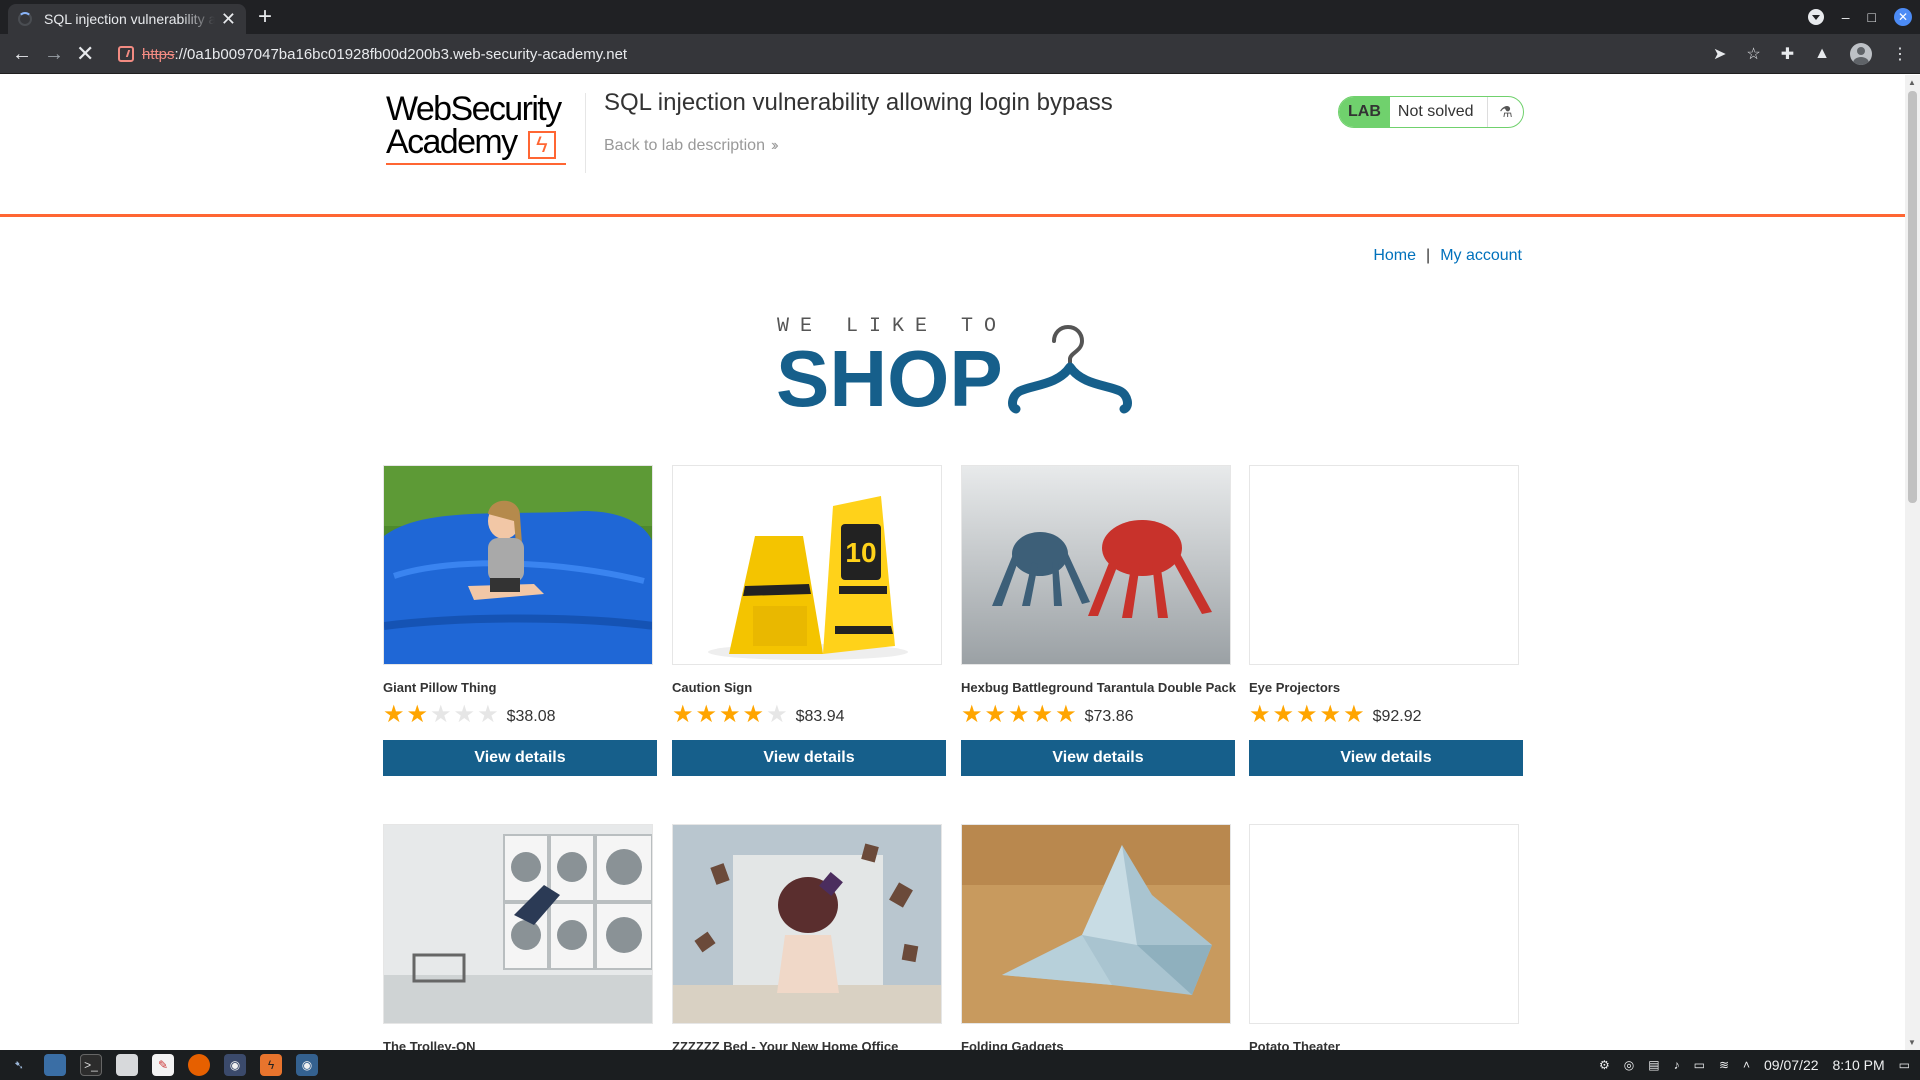 Image resolution: width=1920 pixels, height=1080 pixels. Describe the element at coordinates (1754, 1065) in the screenshot. I see `system-tray: ⚙ ◎ ▤ ♪ ▭ ≋ ˄ 09/07/22 8:10 PM ▭` at that location.